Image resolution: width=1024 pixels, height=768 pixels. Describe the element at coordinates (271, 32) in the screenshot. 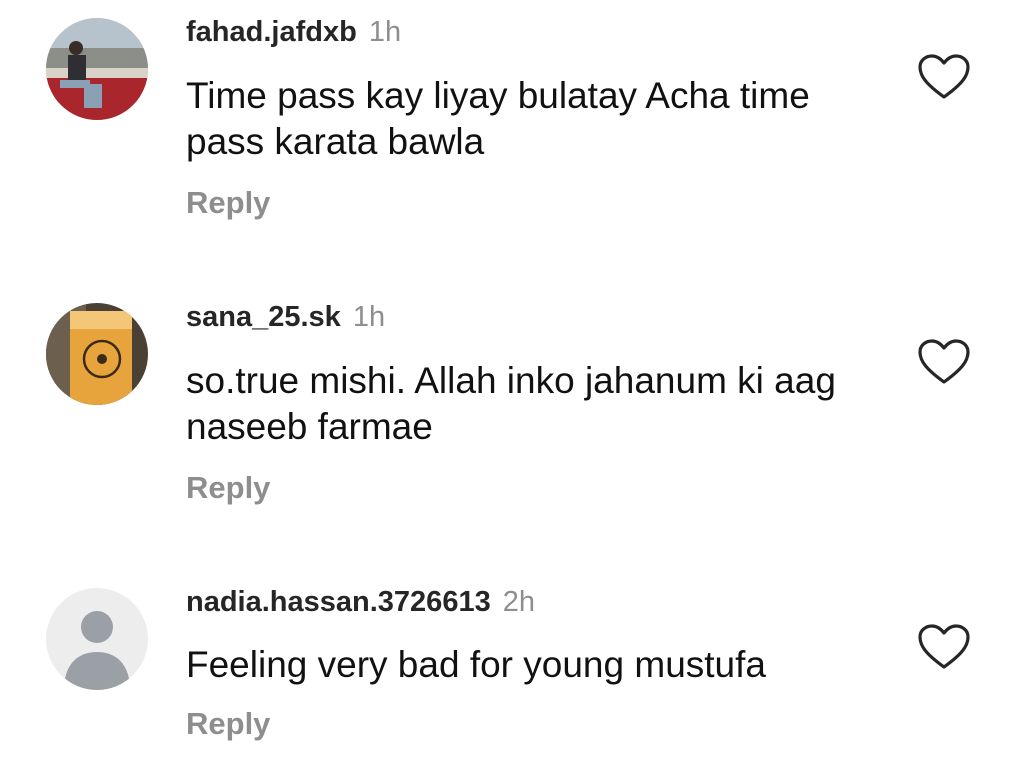

I see `username: fahad.jafdxb` at that location.